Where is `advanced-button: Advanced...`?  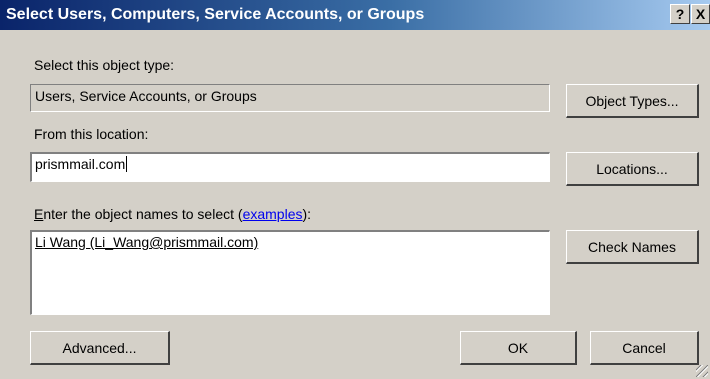
advanced-button: Advanced... is located at coordinates (100, 348).